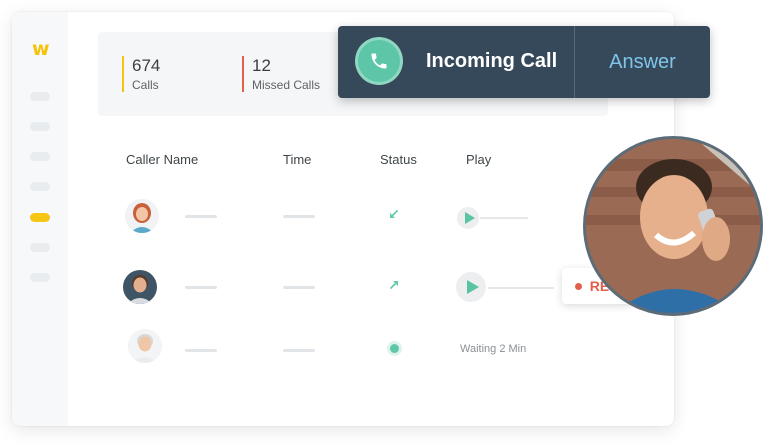  I want to click on sidebar: w, so click(40, 219).